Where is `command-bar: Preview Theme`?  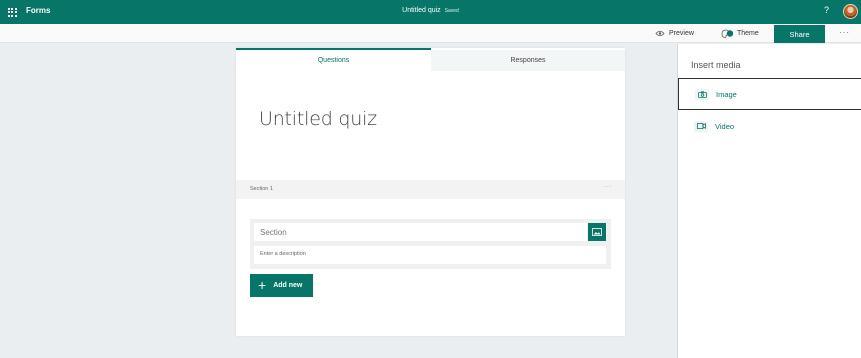
command-bar: Preview Theme is located at coordinates (430, 33).